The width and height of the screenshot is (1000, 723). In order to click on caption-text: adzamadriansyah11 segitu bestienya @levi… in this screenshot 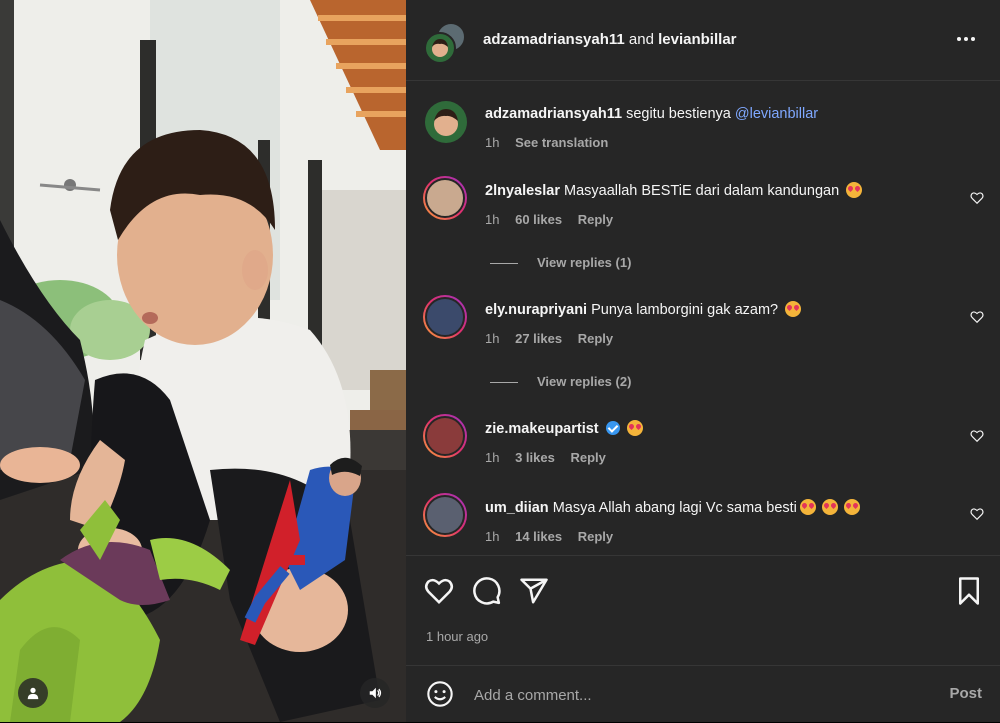, I will do `click(651, 114)`.